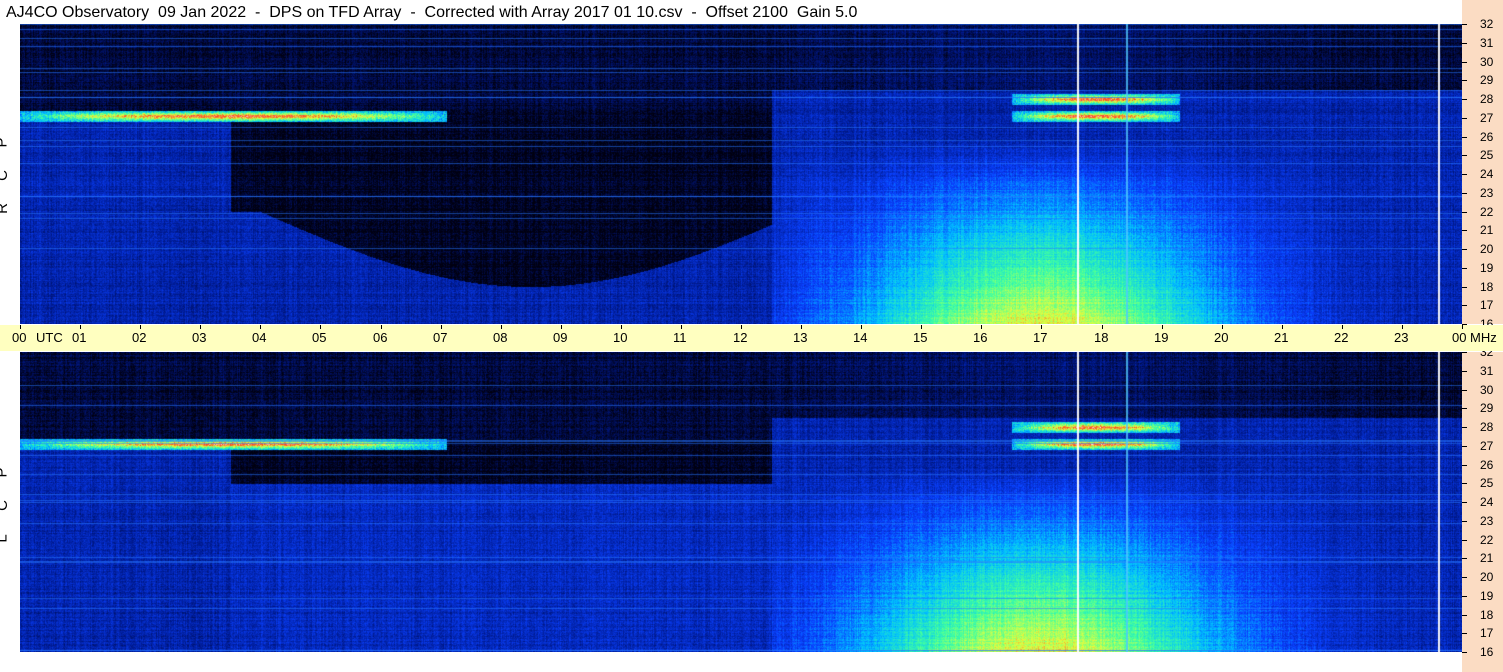 The width and height of the screenshot is (1503, 672). Describe the element at coordinates (440, 337) in the screenshot. I see `time-label: 07` at that location.